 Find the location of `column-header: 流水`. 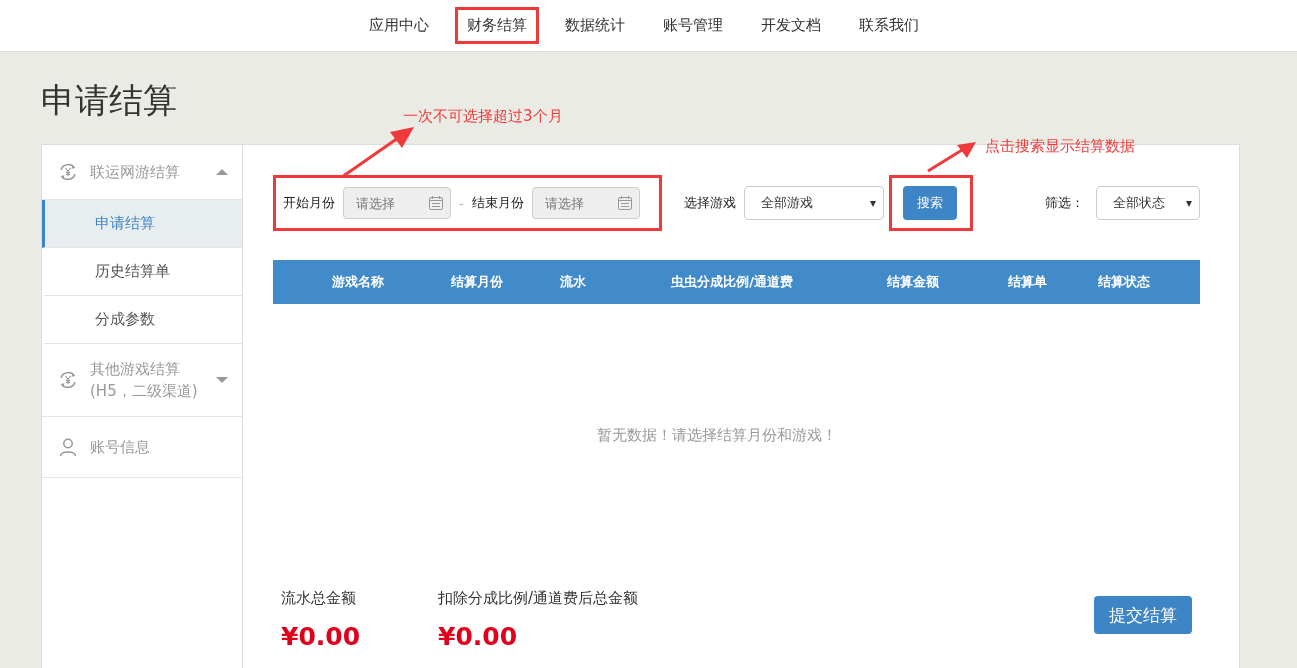

column-header: 流水 is located at coordinates (573, 282).